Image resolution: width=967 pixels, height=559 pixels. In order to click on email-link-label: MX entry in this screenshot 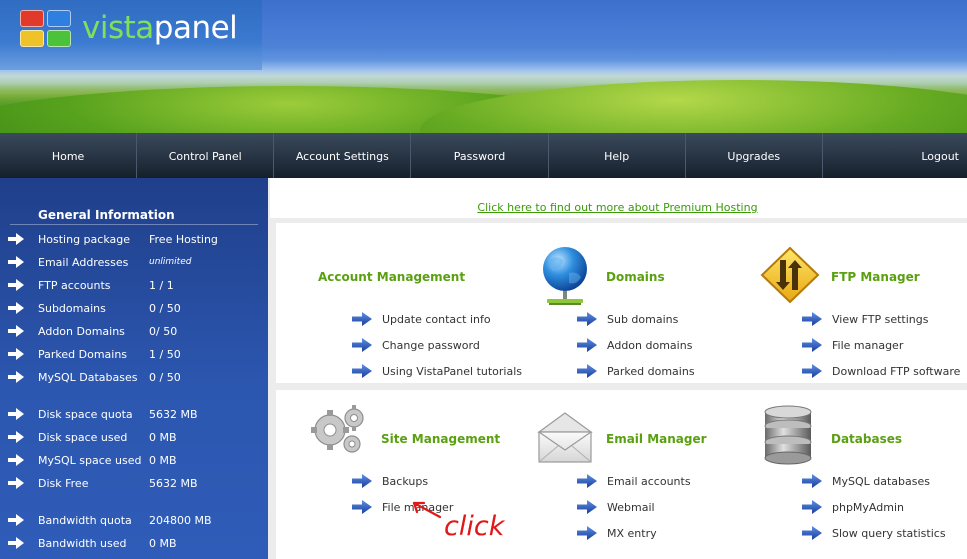, I will do `click(632, 533)`.